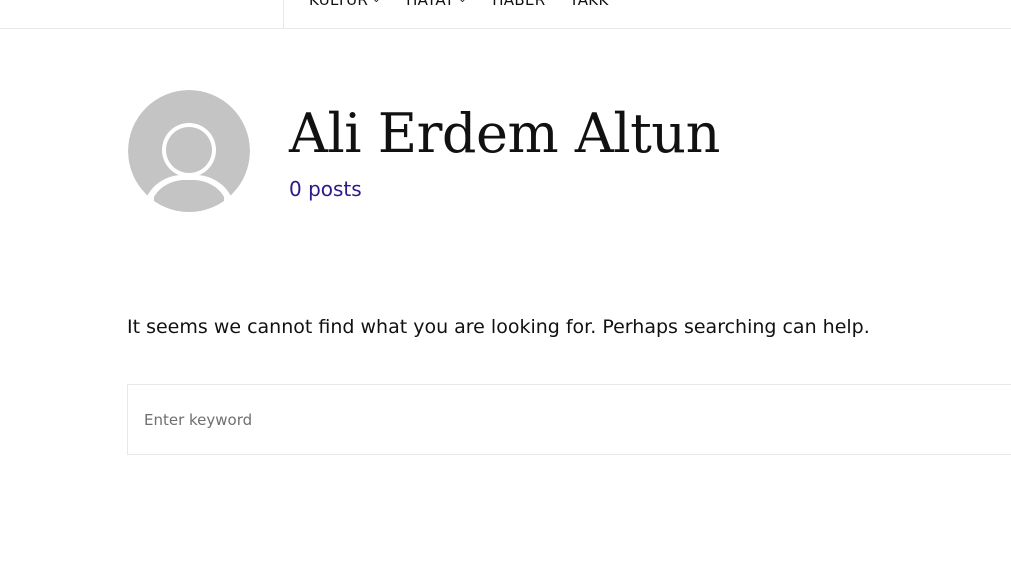 Image resolution: width=1011 pixels, height=581 pixels. I want to click on nav-item-label: HABER, so click(519, 4).